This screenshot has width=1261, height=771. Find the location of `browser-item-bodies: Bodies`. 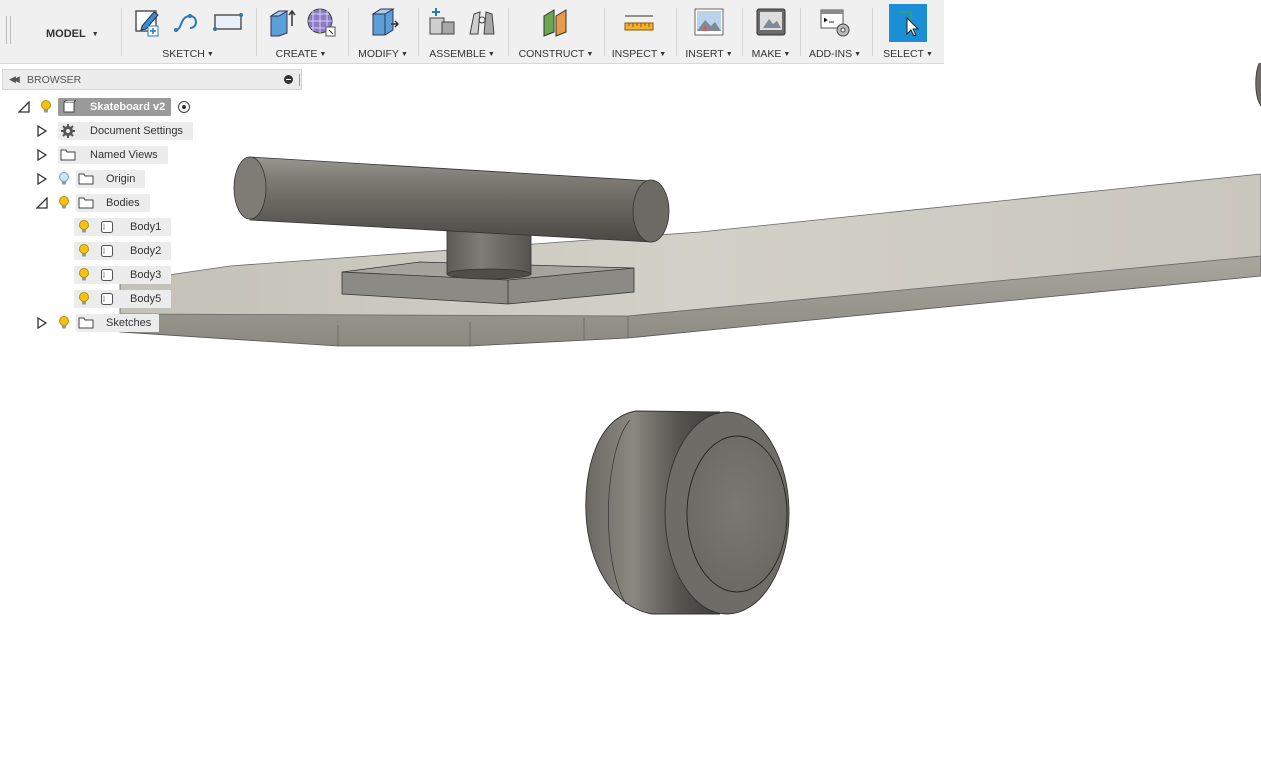

browser-item-bodies: Bodies is located at coordinates (93, 203).